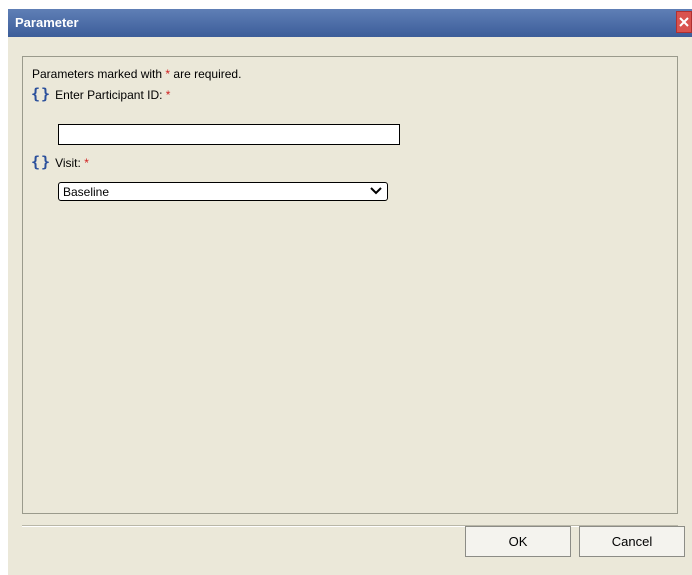 This screenshot has height=575, width=692. What do you see at coordinates (223, 191) in the screenshot?
I see `visit-select: Baseline` at bounding box center [223, 191].